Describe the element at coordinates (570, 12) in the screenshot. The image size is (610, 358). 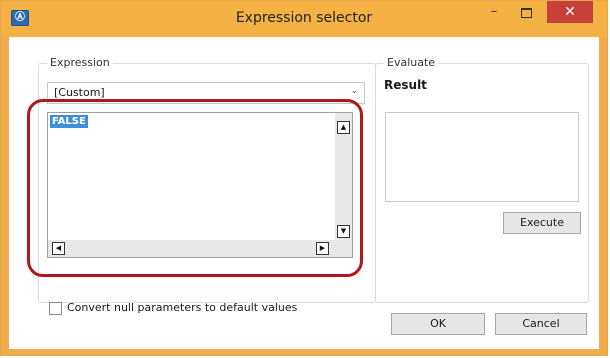
I see `close-button: ✕` at that location.